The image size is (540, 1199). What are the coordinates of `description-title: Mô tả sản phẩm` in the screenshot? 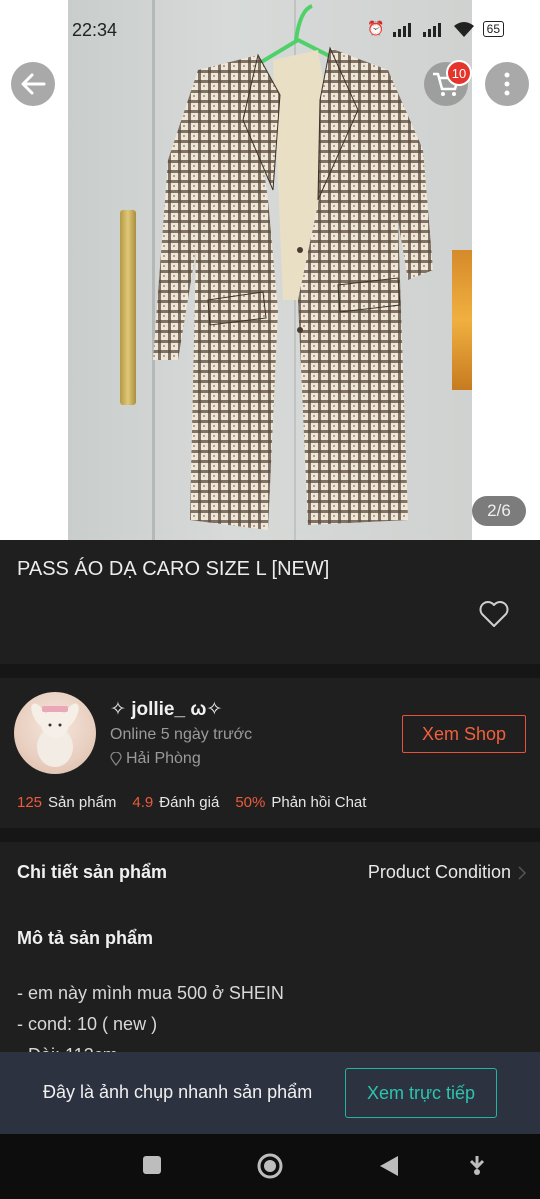 It's located at (85, 938).